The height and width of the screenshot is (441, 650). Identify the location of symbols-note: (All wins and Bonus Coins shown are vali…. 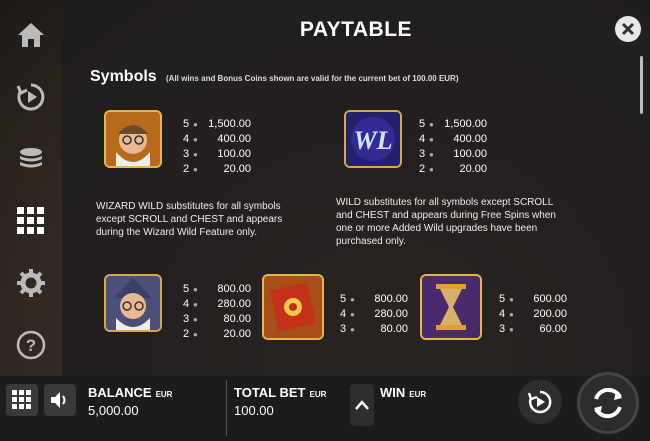
(312, 78).